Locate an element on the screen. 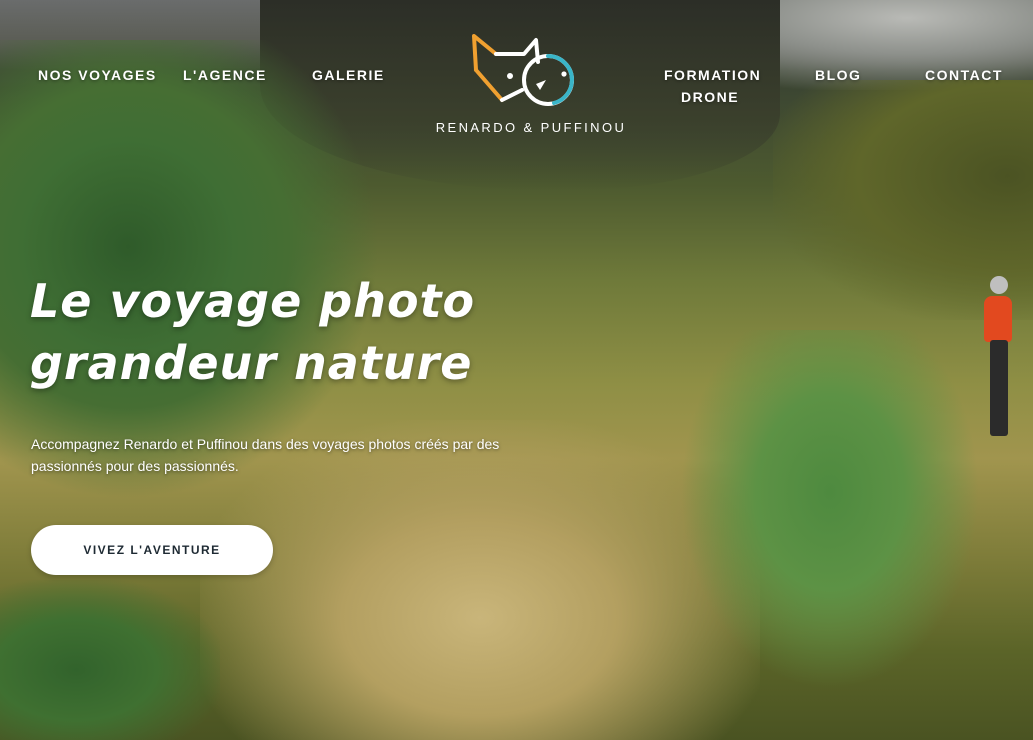 The width and height of the screenshot is (1033, 740). cta-button-vivez-aventure: VIVEZ L'AVENTURE is located at coordinates (152, 550).